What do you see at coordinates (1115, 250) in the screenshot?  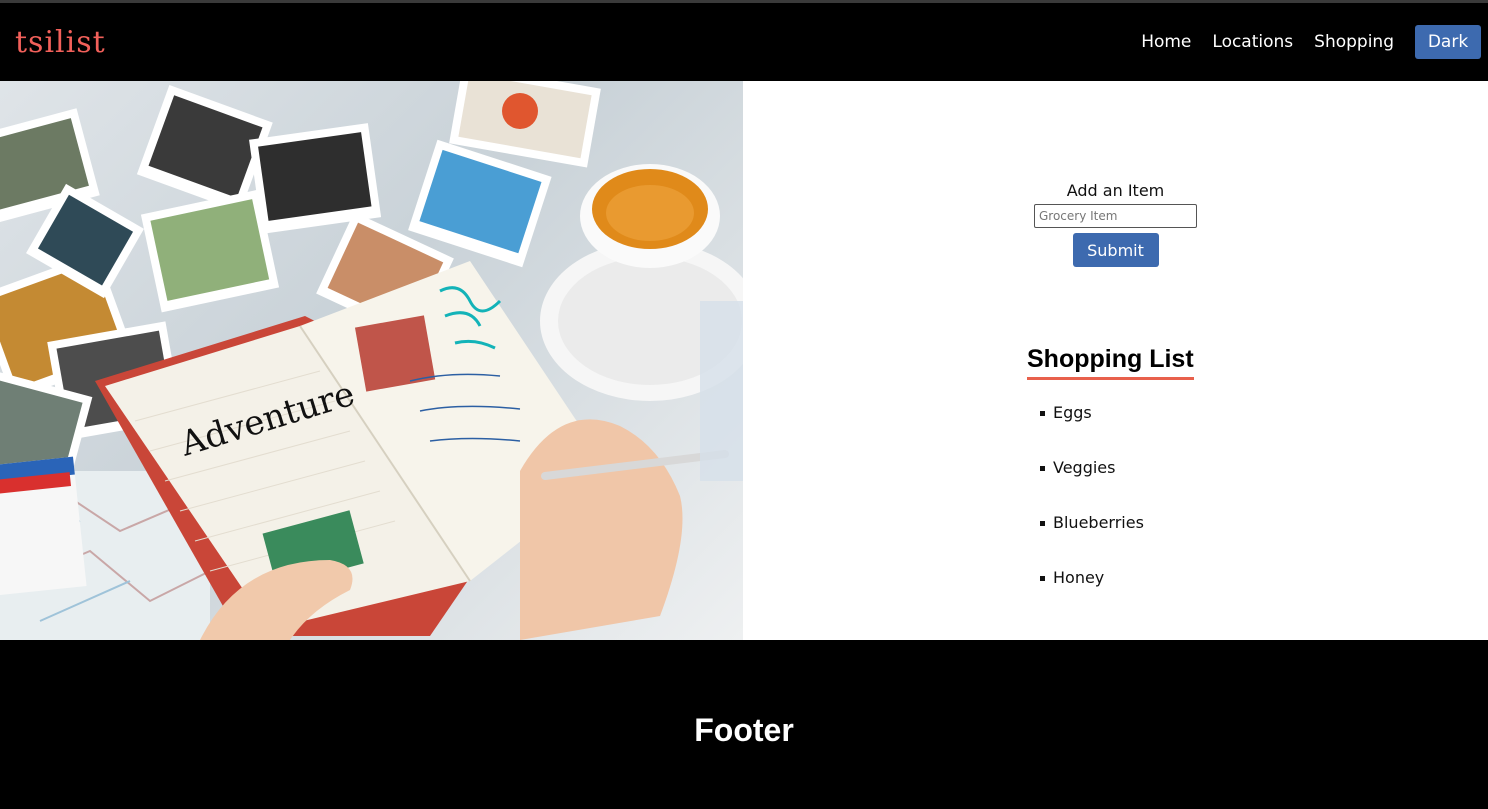 I see `submit-button: Submit` at bounding box center [1115, 250].